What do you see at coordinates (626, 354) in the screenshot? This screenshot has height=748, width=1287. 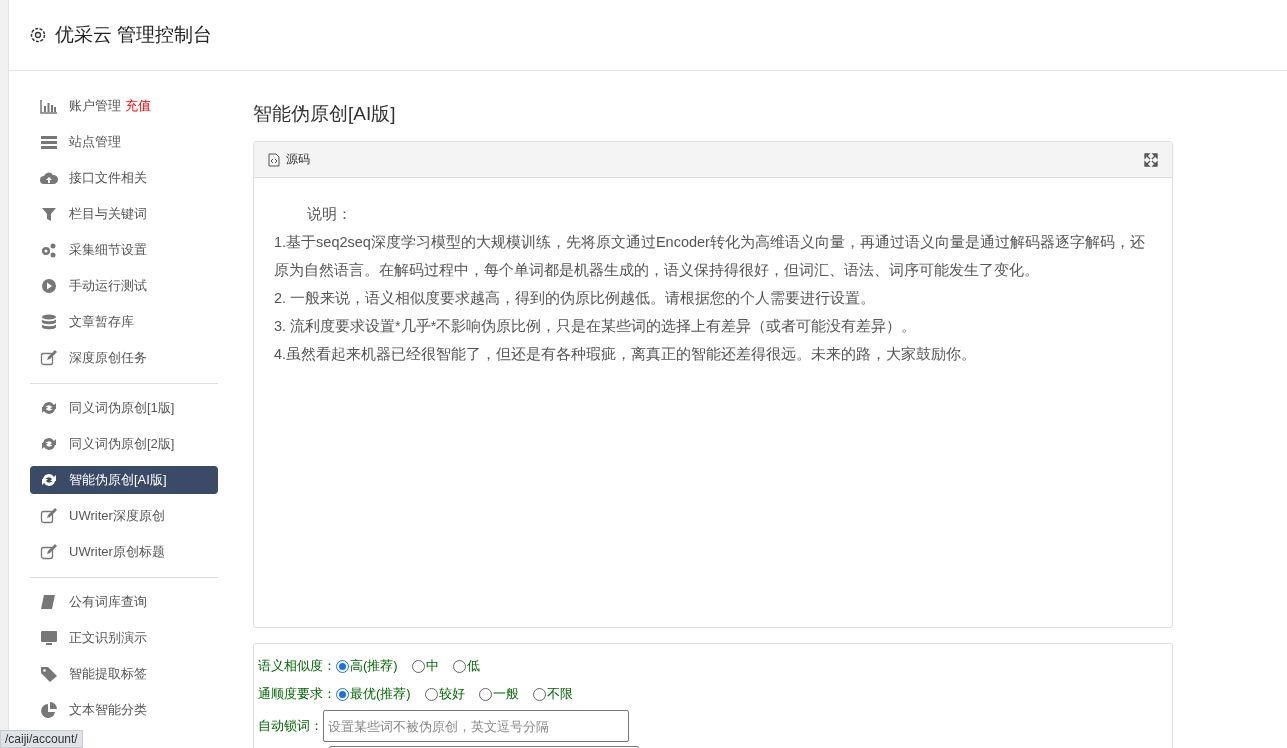 I see `text-paragraph: 4.虽然看起来机器已经很智能了，但还是有各种瑕疵，离真正的智能还差得很远。未来的路，大家鼓励你。` at bounding box center [626, 354].